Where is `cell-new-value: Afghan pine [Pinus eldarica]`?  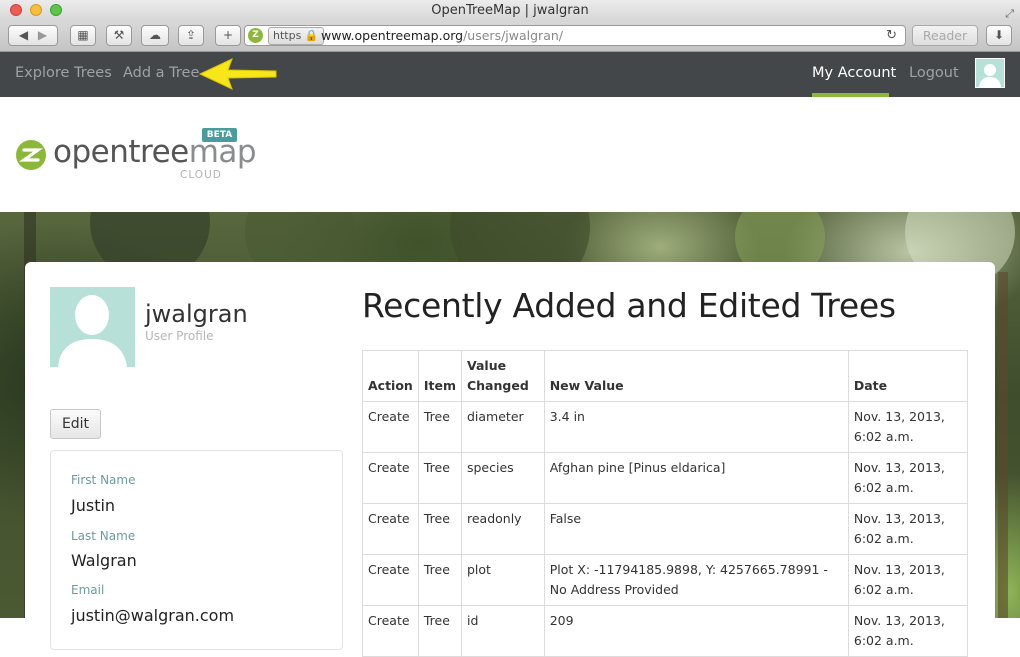 cell-new-value: Afghan pine [Pinus eldarica] is located at coordinates (696, 478).